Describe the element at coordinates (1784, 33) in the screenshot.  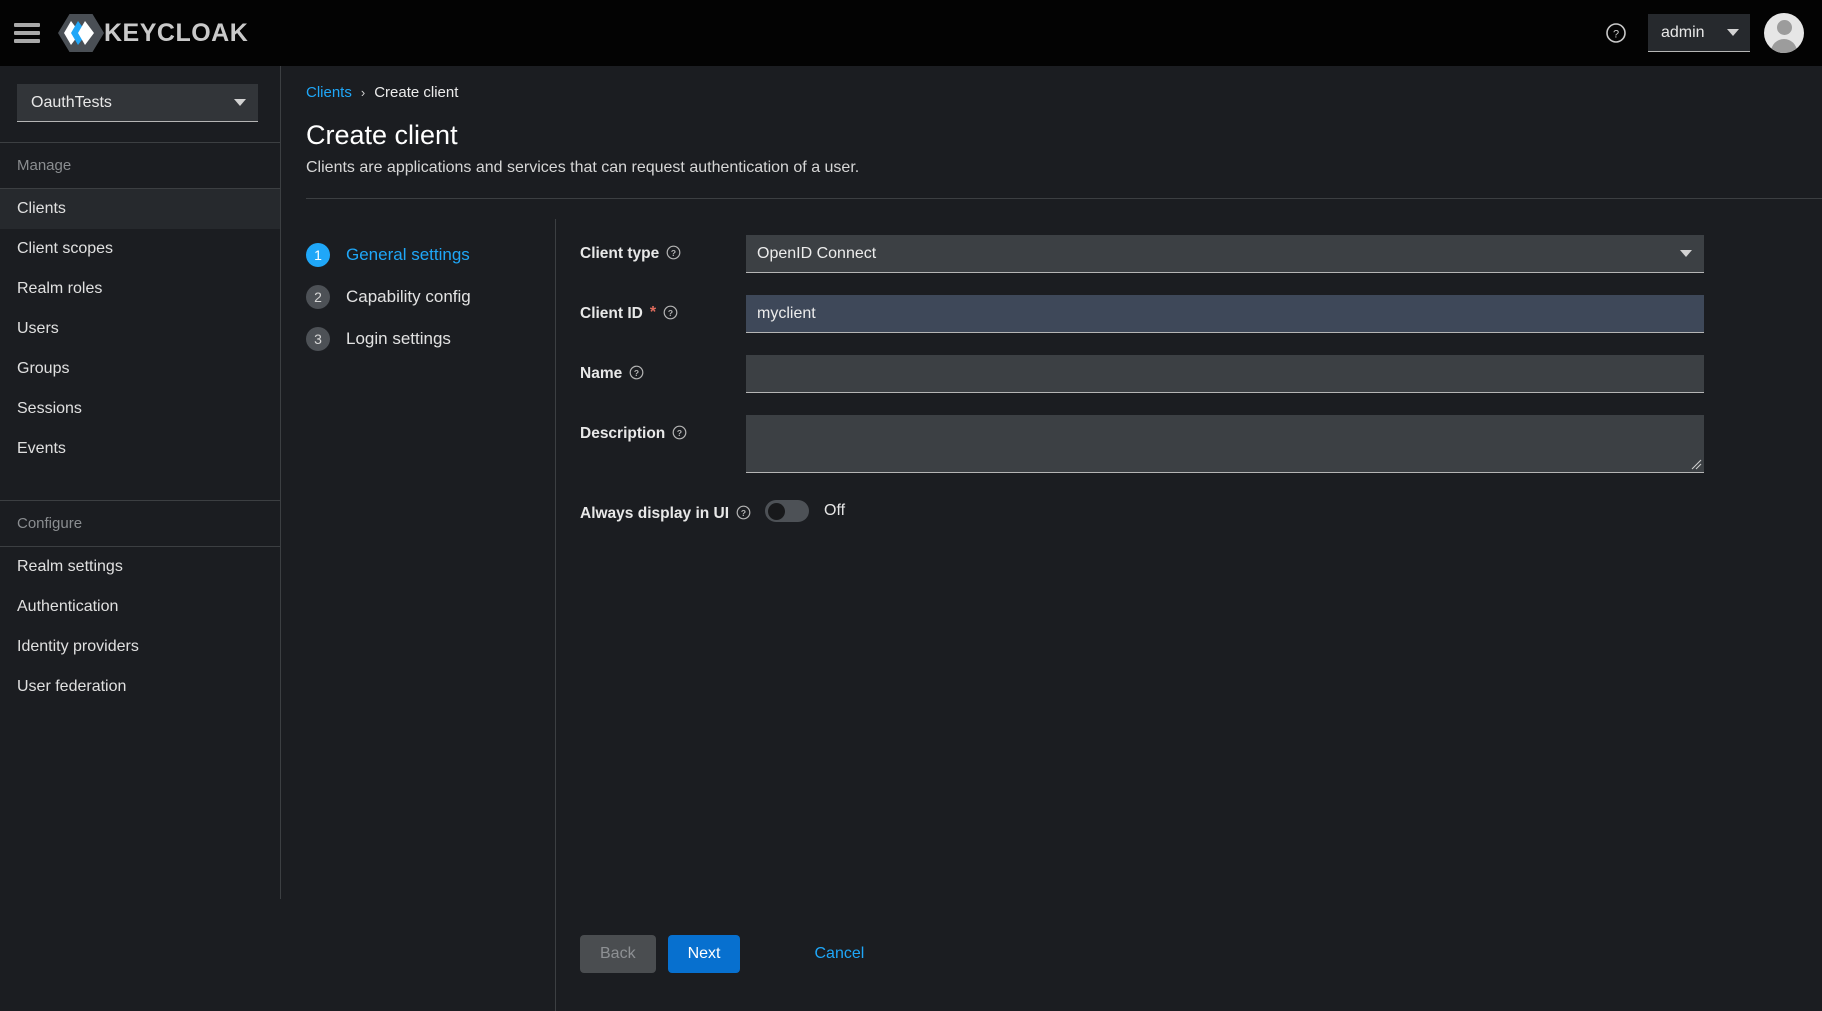
I see `avatar` at that location.